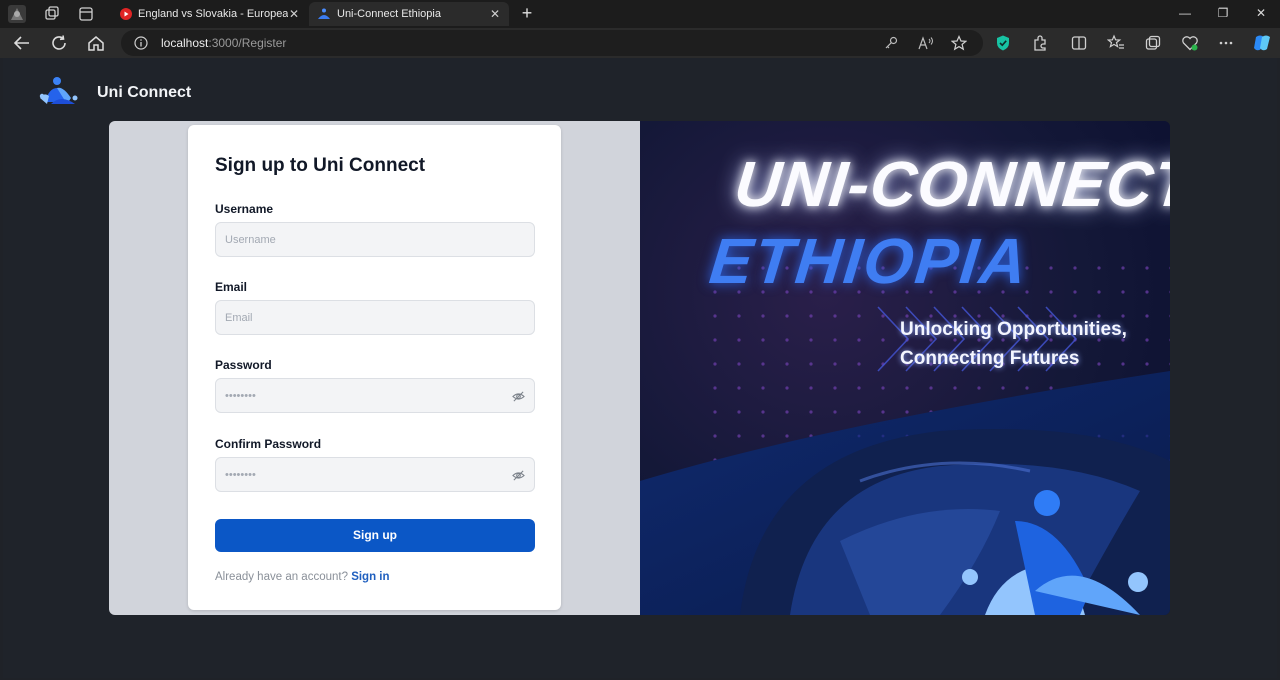  Describe the element at coordinates (320, 165) in the screenshot. I see `form-title: Sign up to Uni Connect` at that location.